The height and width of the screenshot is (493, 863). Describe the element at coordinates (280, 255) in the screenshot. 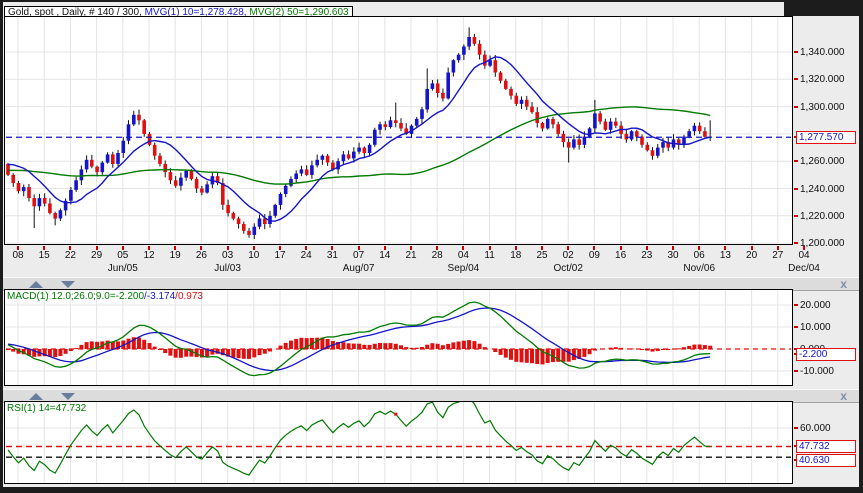

I see `date-label: 17` at that location.